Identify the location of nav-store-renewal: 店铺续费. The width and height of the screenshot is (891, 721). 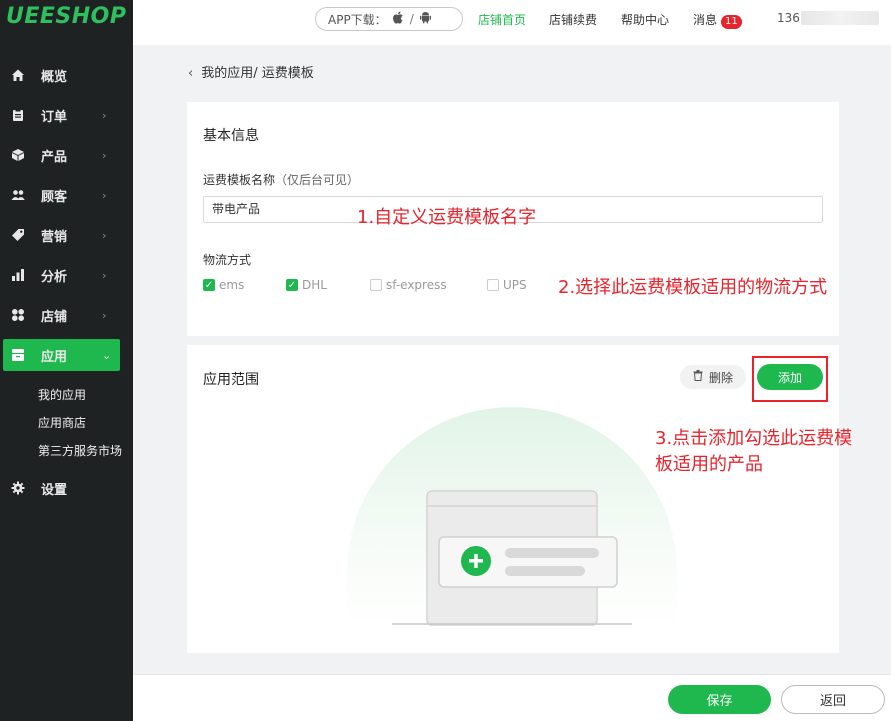
(573, 19).